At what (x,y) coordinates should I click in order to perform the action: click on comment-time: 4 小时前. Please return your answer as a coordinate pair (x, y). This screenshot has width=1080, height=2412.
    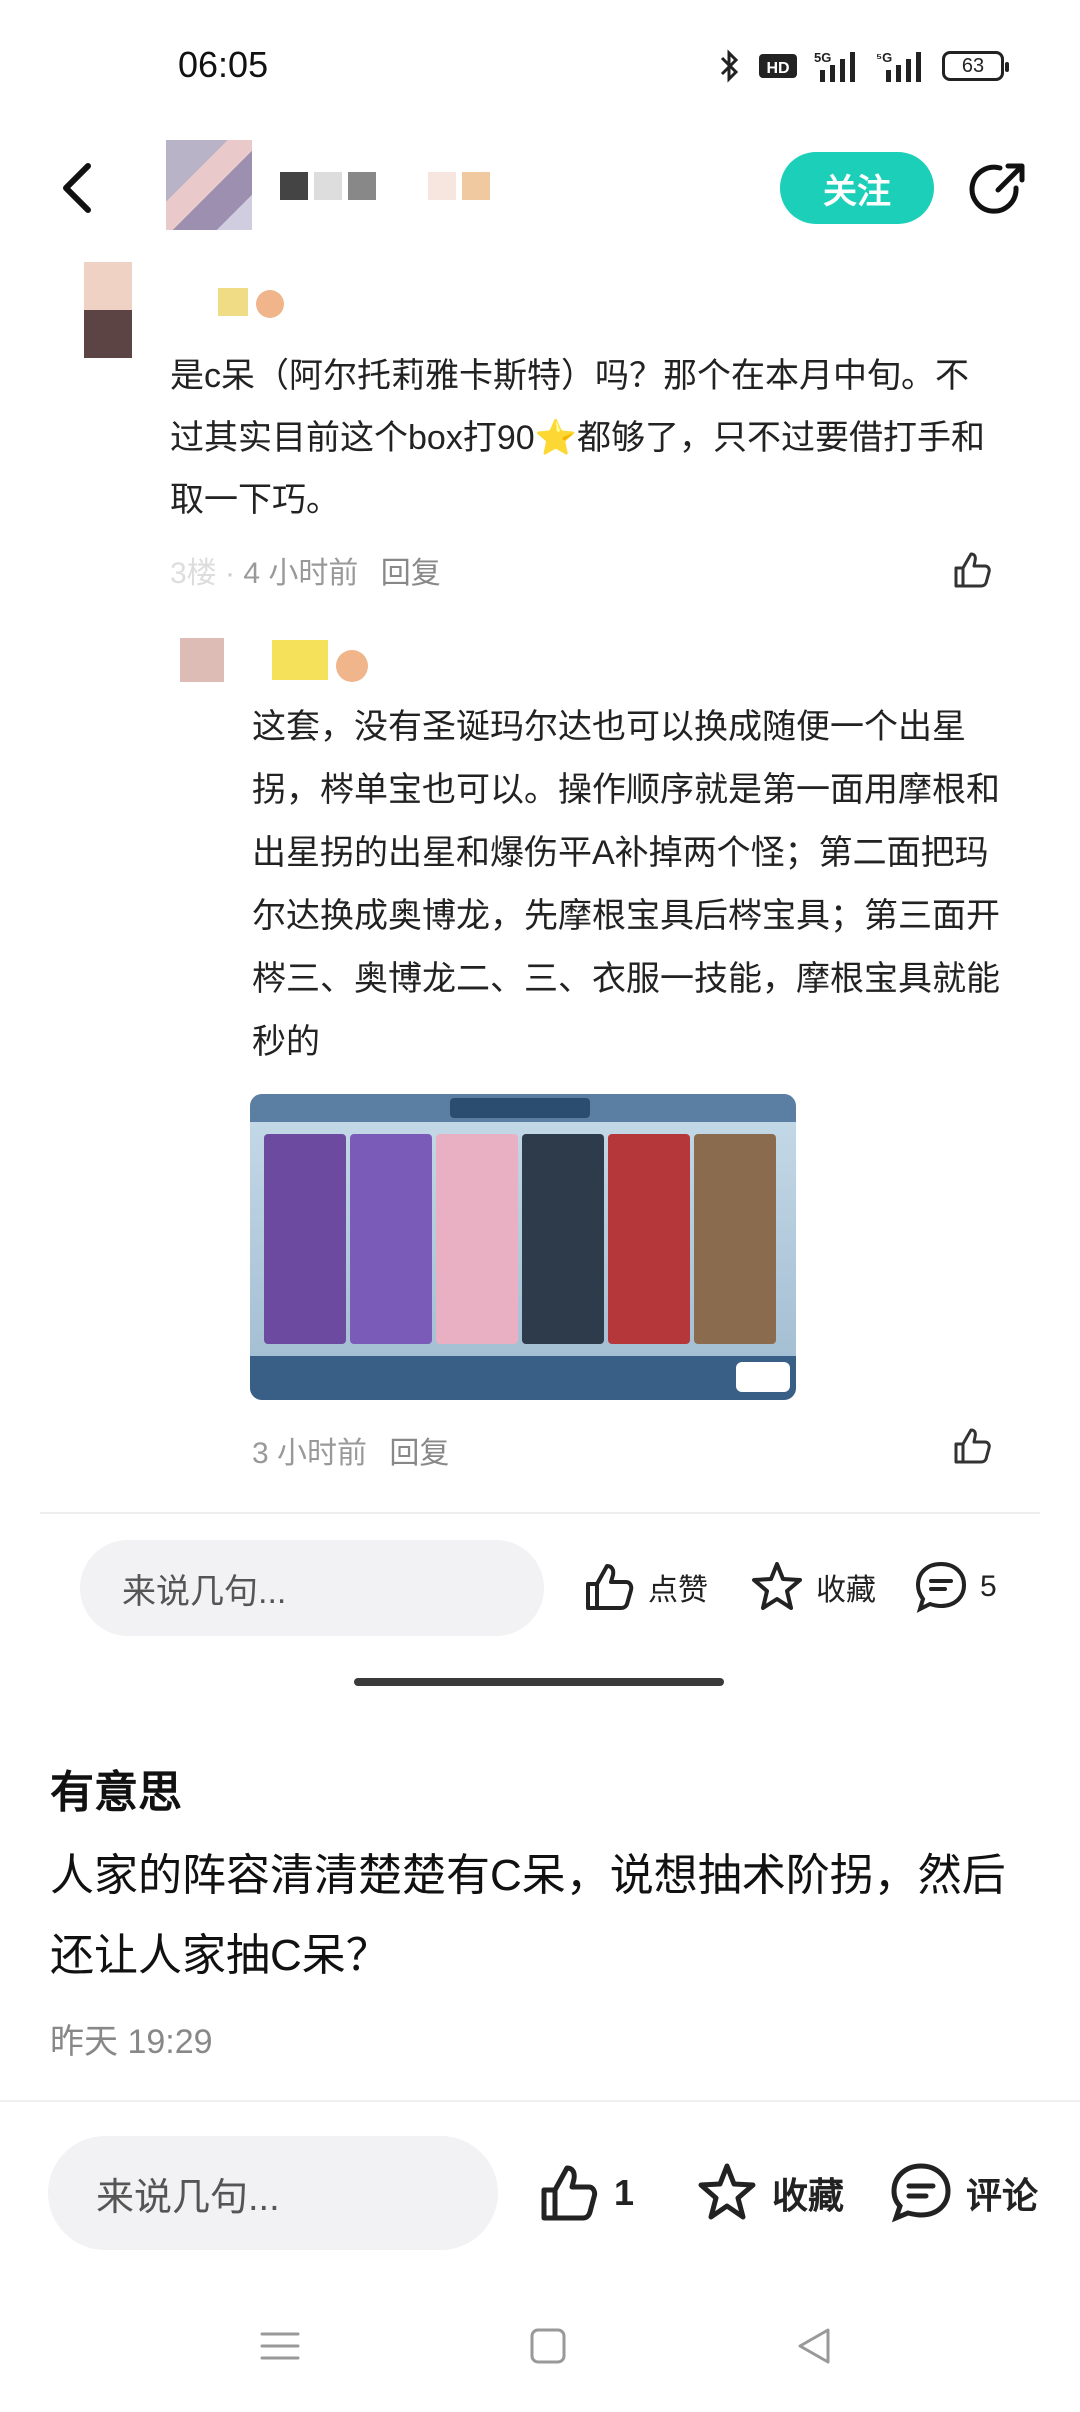
    Looking at the image, I should click on (301, 573).